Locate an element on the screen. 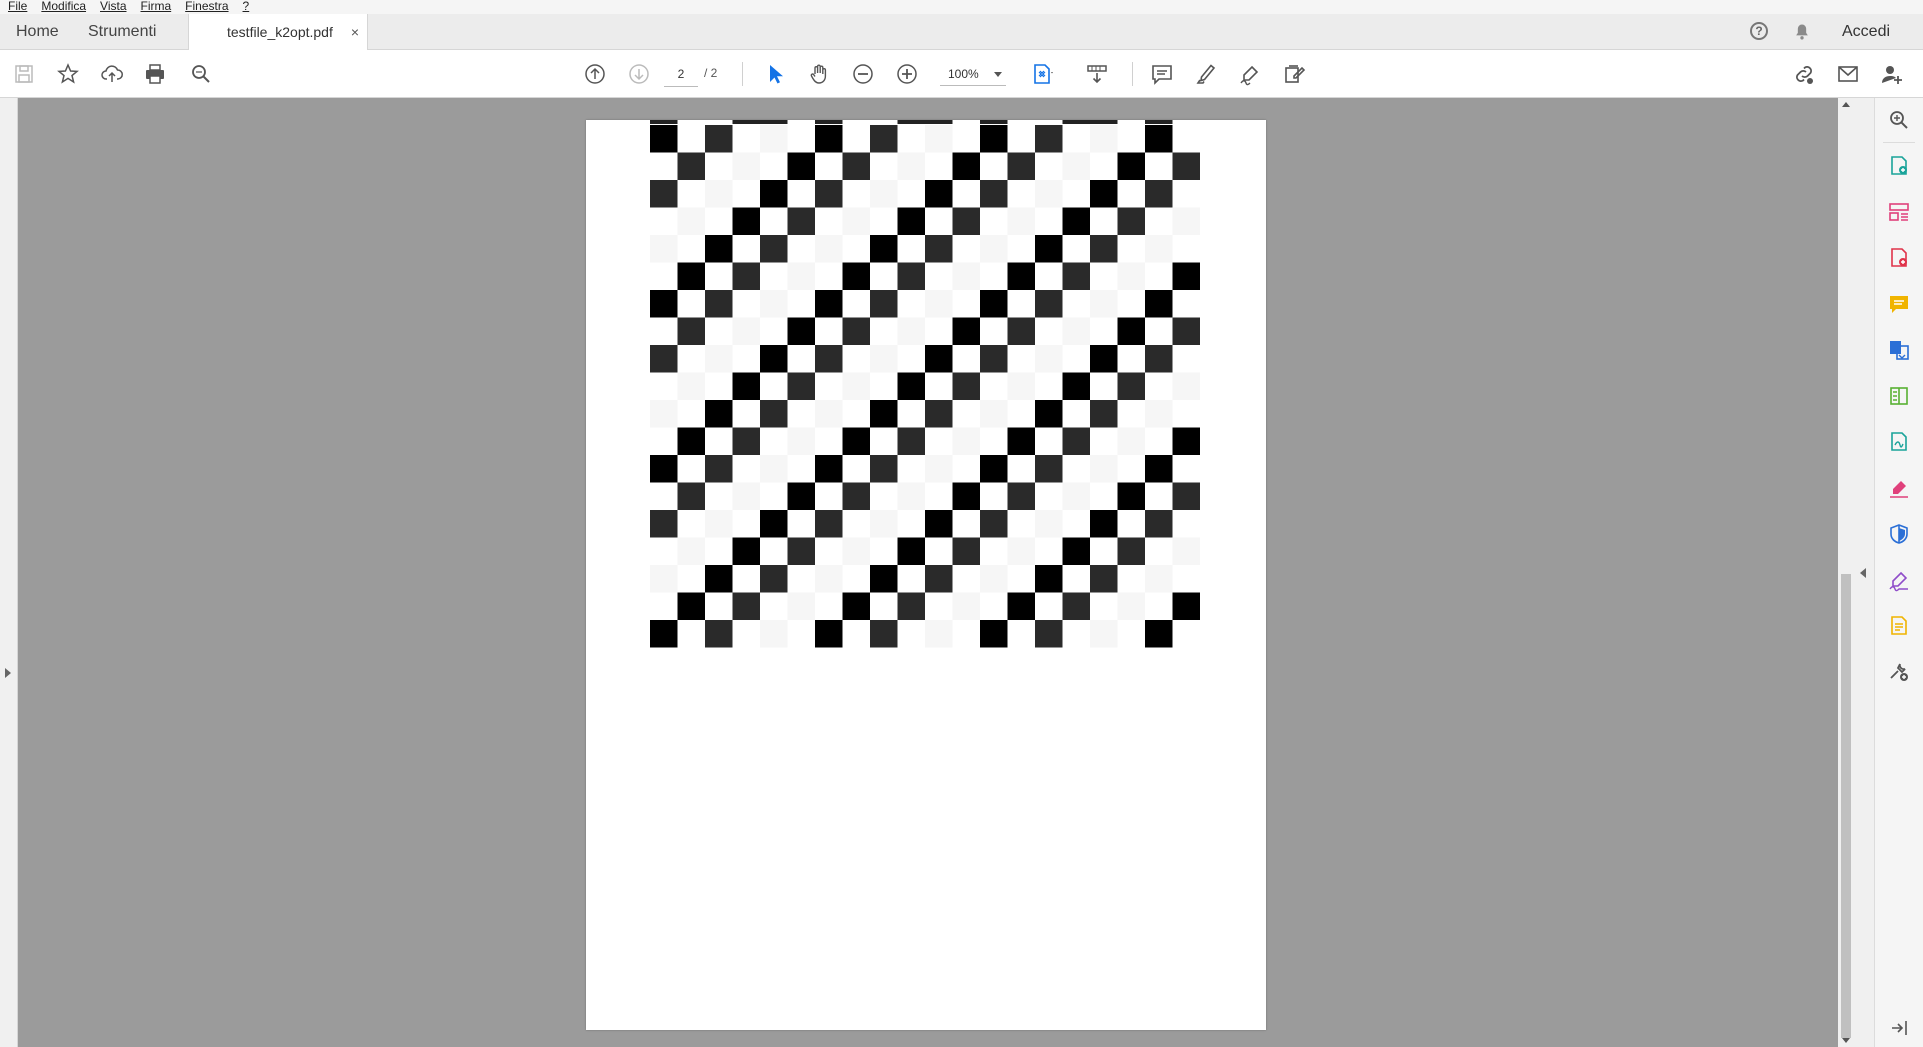 This screenshot has height=1047, width=1923. expand-left-pane-icon is located at coordinates (8, 673).